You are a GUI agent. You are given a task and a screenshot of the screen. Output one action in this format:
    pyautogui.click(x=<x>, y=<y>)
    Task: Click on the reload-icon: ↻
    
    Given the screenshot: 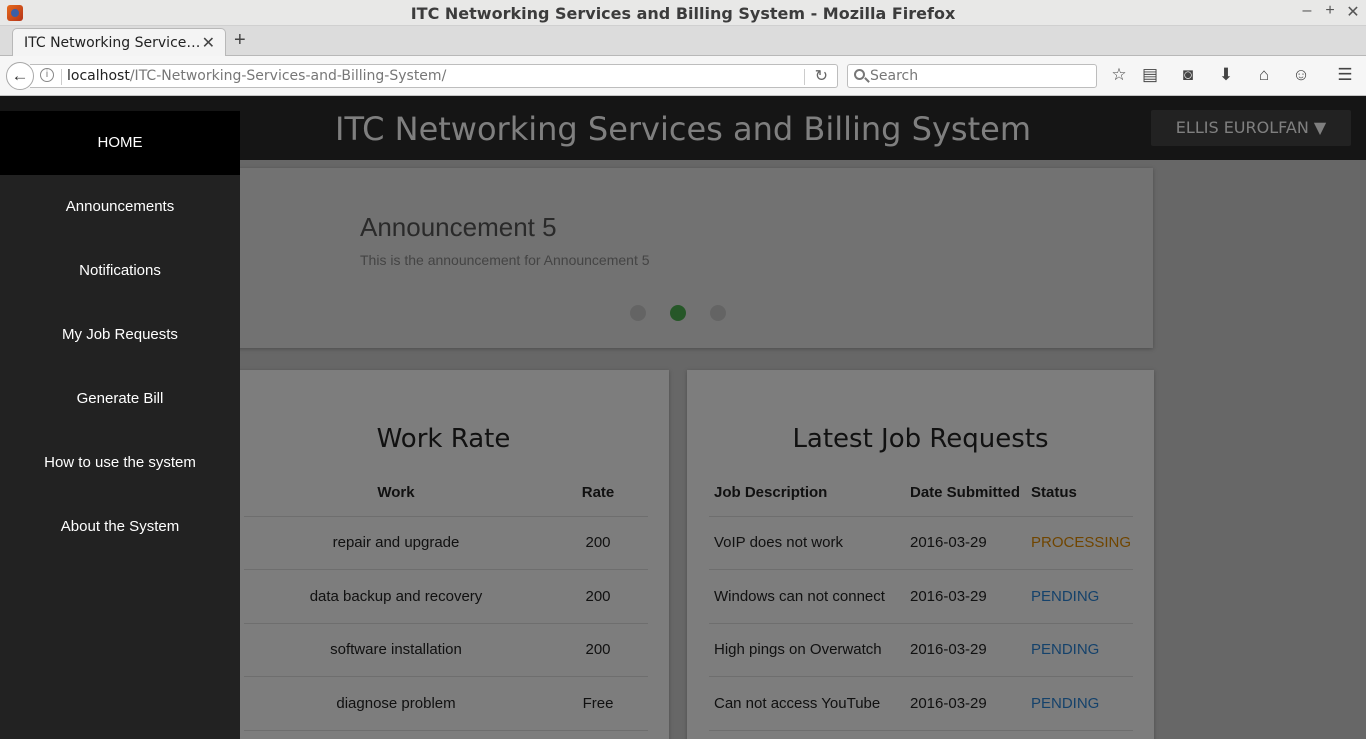 What is the action you would take?
    pyautogui.click(x=821, y=76)
    